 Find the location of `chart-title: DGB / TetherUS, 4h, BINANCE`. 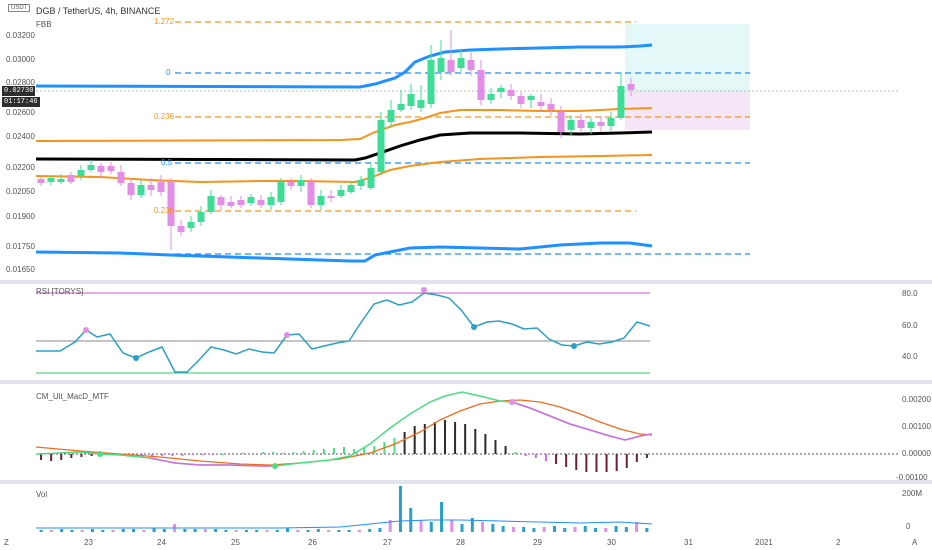

chart-title: DGB / TetherUS, 4h, BINANCE is located at coordinates (98, 11).